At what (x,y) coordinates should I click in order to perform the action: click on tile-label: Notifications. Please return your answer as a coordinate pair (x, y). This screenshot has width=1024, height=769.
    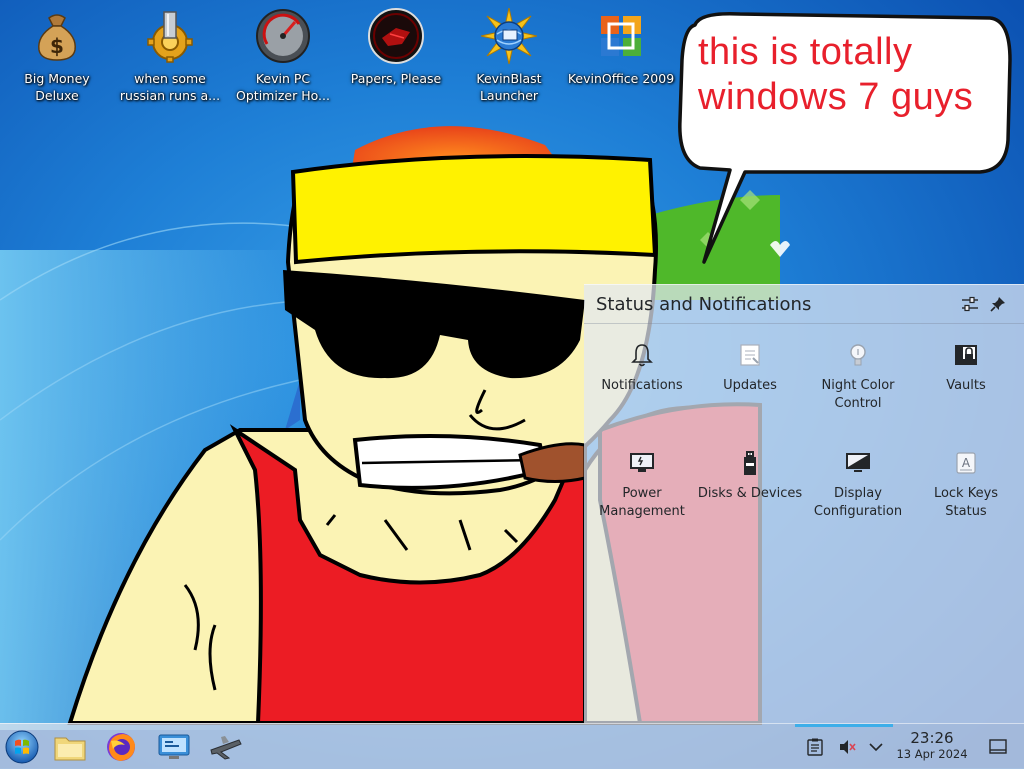
    Looking at the image, I should click on (642, 385).